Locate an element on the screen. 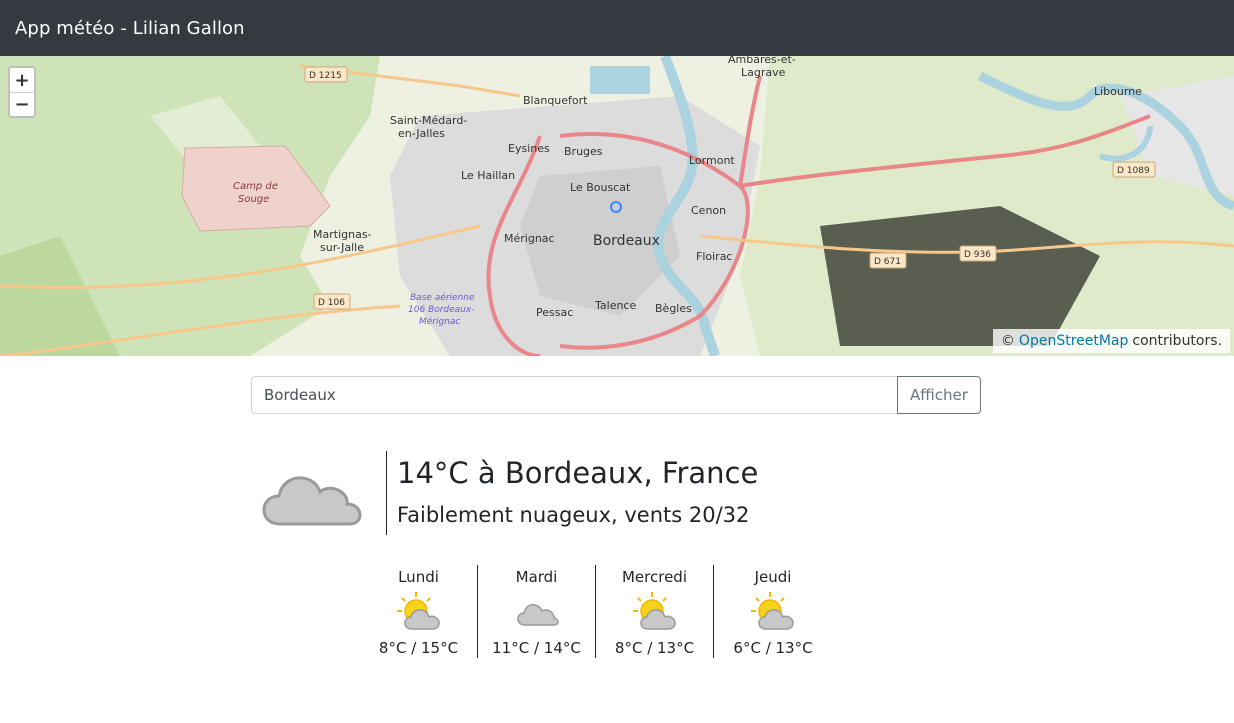 The height and width of the screenshot is (723, 1234). svg-text: Martignas- is located at coordinates (342, 234).